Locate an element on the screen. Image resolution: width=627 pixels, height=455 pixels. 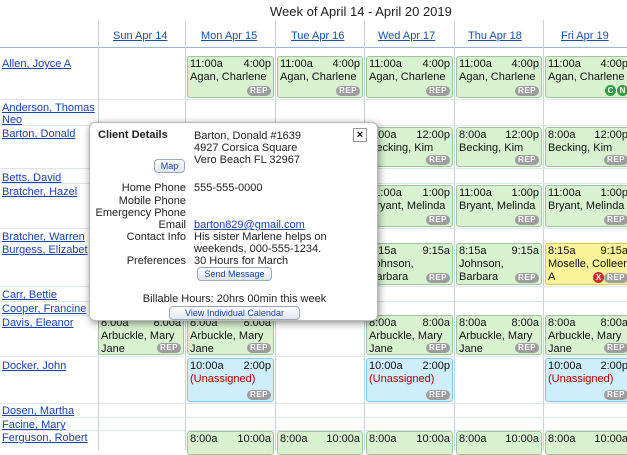
n-status-icon: N is located at coordinates (622, 90).